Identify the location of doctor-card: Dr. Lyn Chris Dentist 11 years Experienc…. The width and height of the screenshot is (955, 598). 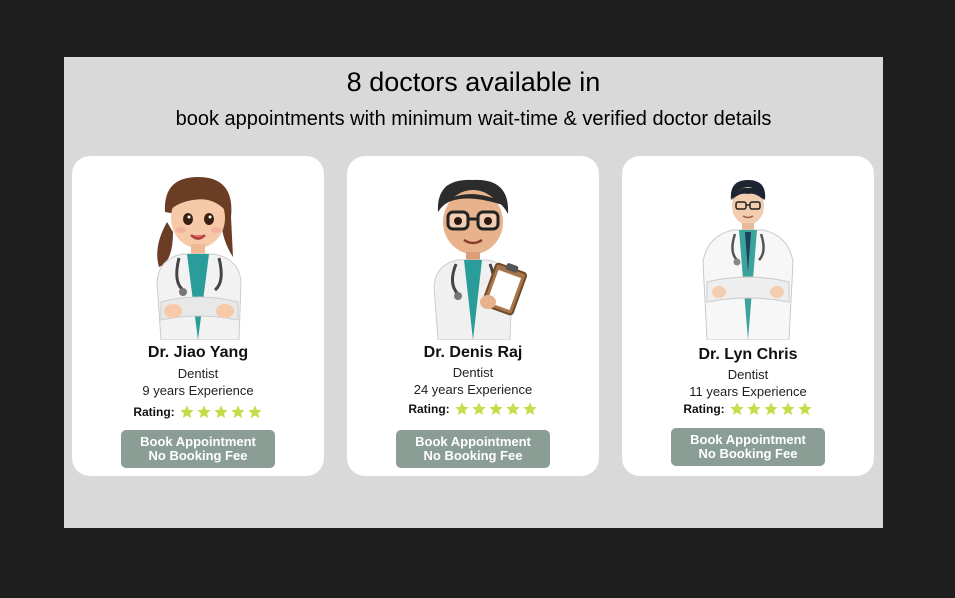
(748, 316).